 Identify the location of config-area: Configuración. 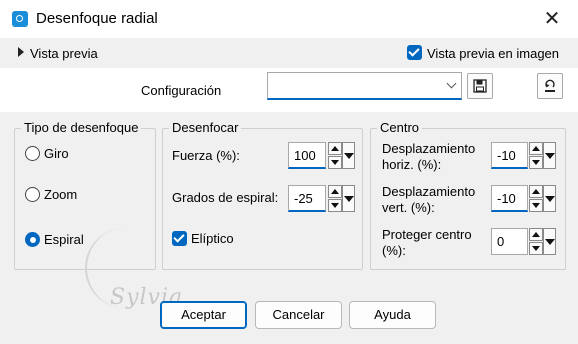
(289, 90).